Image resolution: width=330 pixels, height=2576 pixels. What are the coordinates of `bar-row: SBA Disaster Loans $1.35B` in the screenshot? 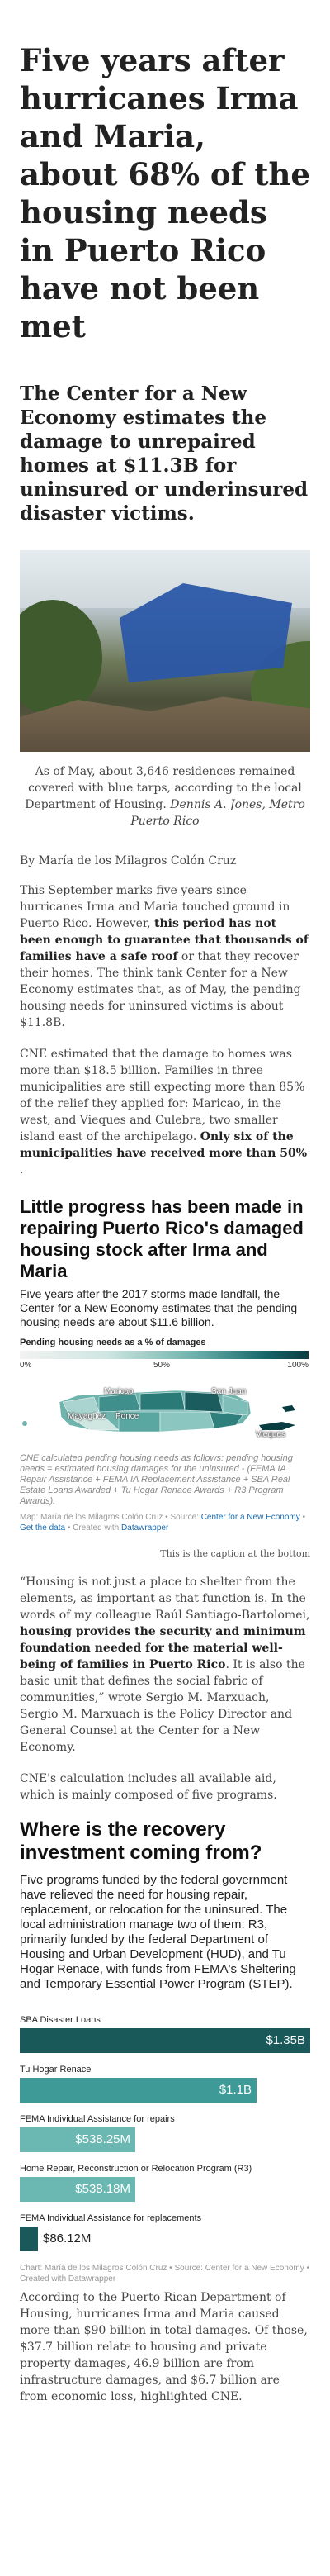 It's located at (165, 2034).